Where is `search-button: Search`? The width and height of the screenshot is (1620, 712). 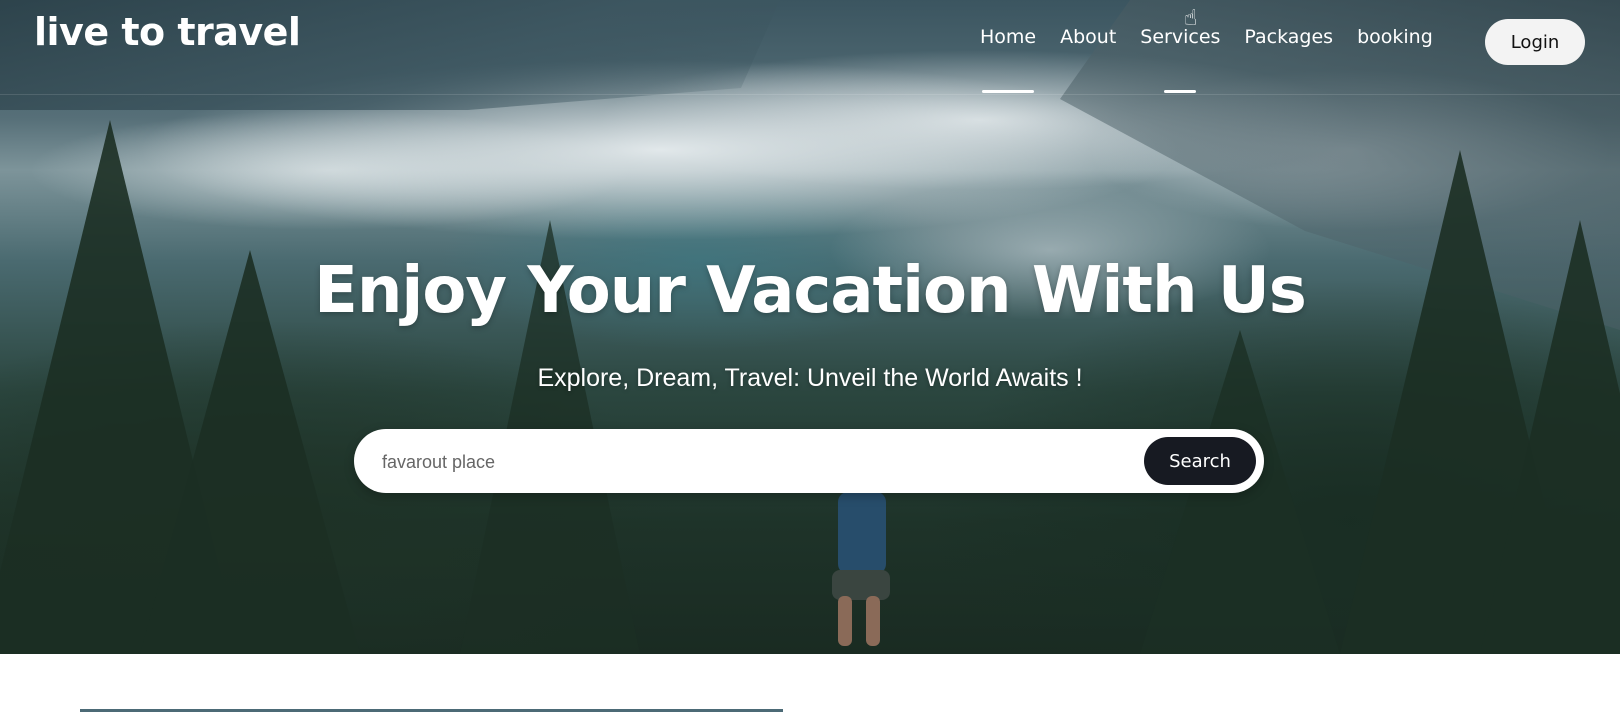
search-button: Search is located at coordinates (1200, 461).